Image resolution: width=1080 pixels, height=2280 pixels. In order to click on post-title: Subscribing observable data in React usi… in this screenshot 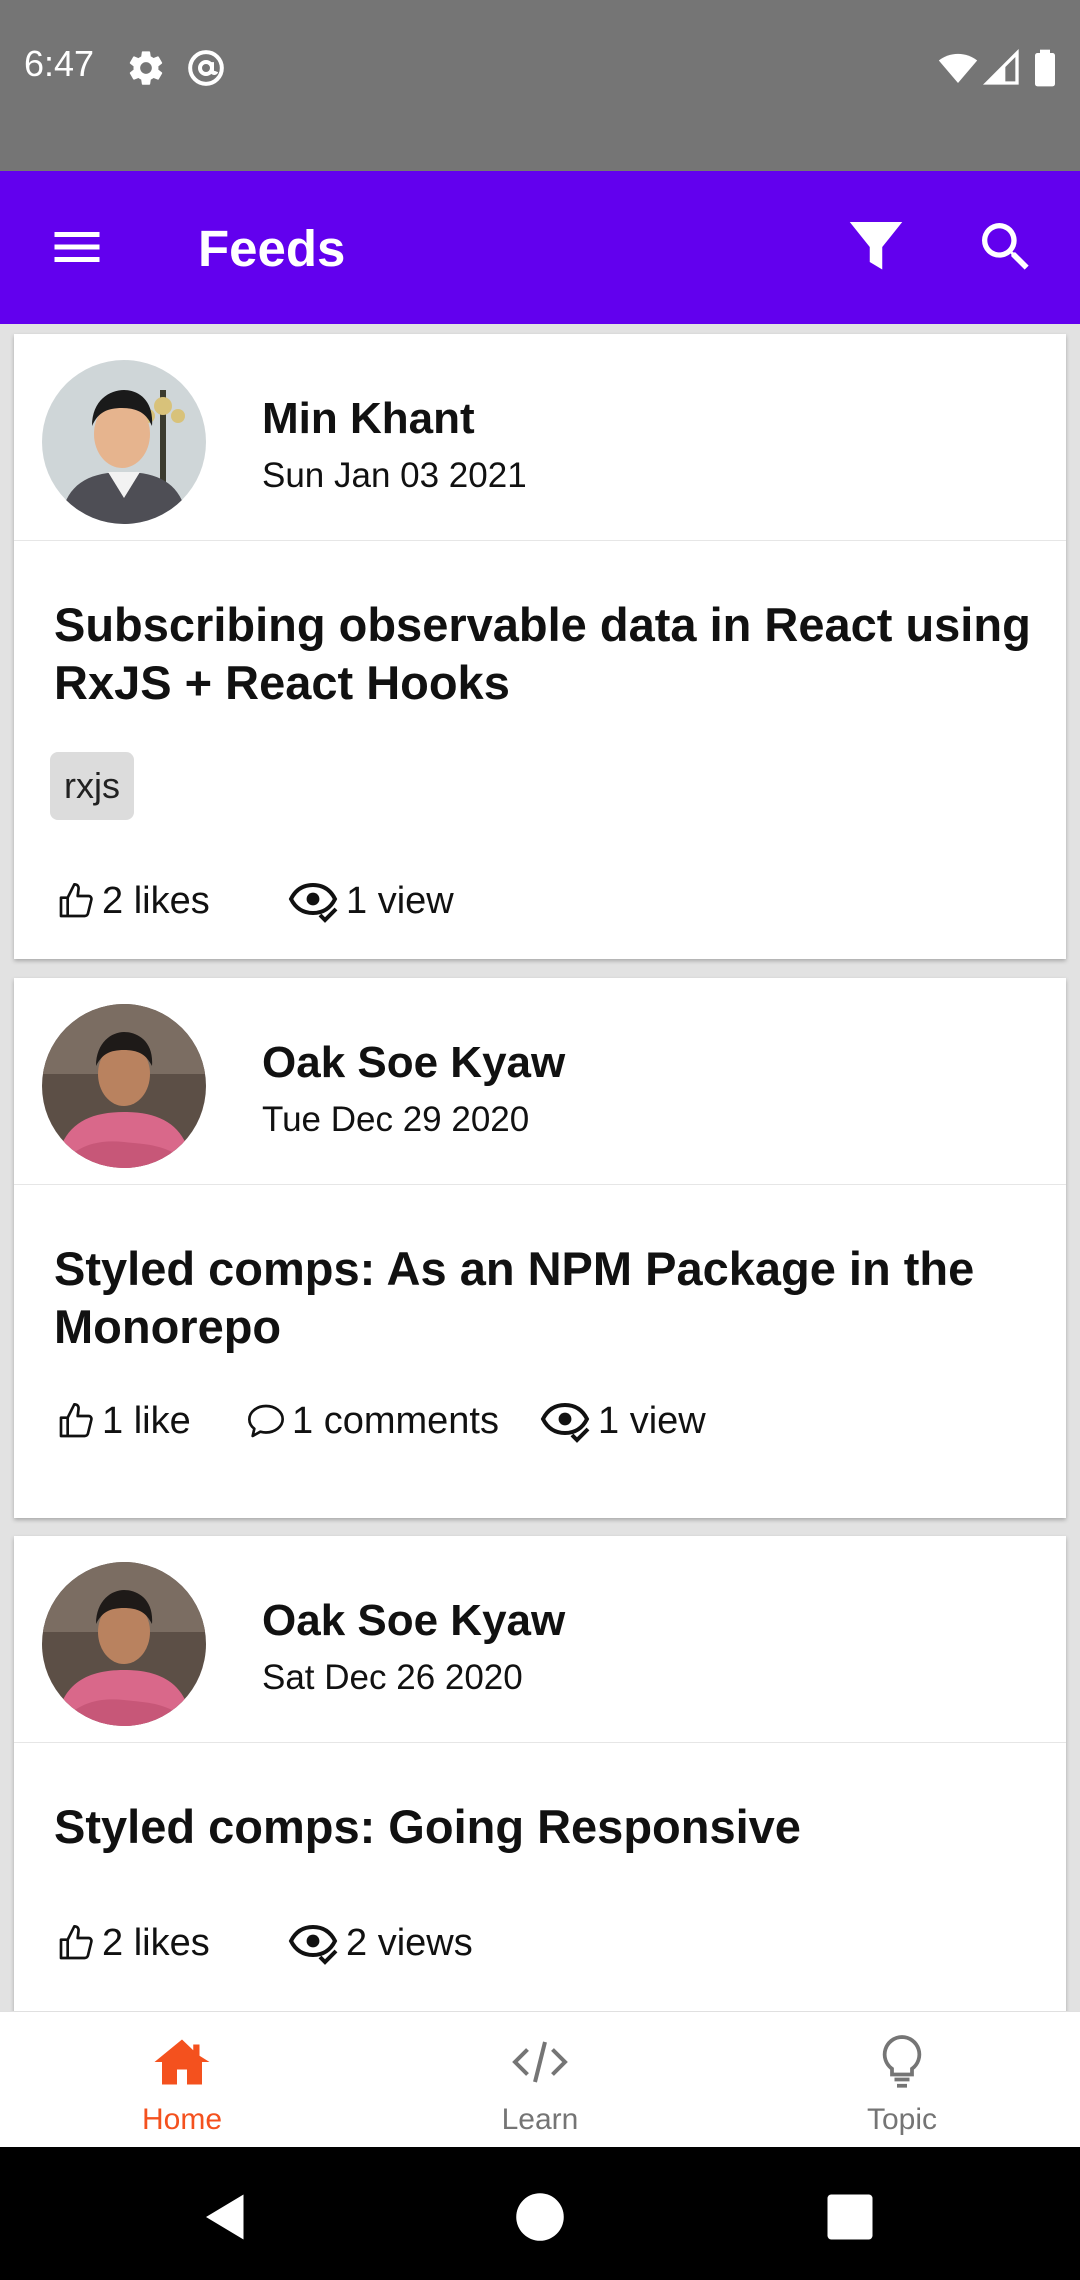, I will do `click(549, 654)`.